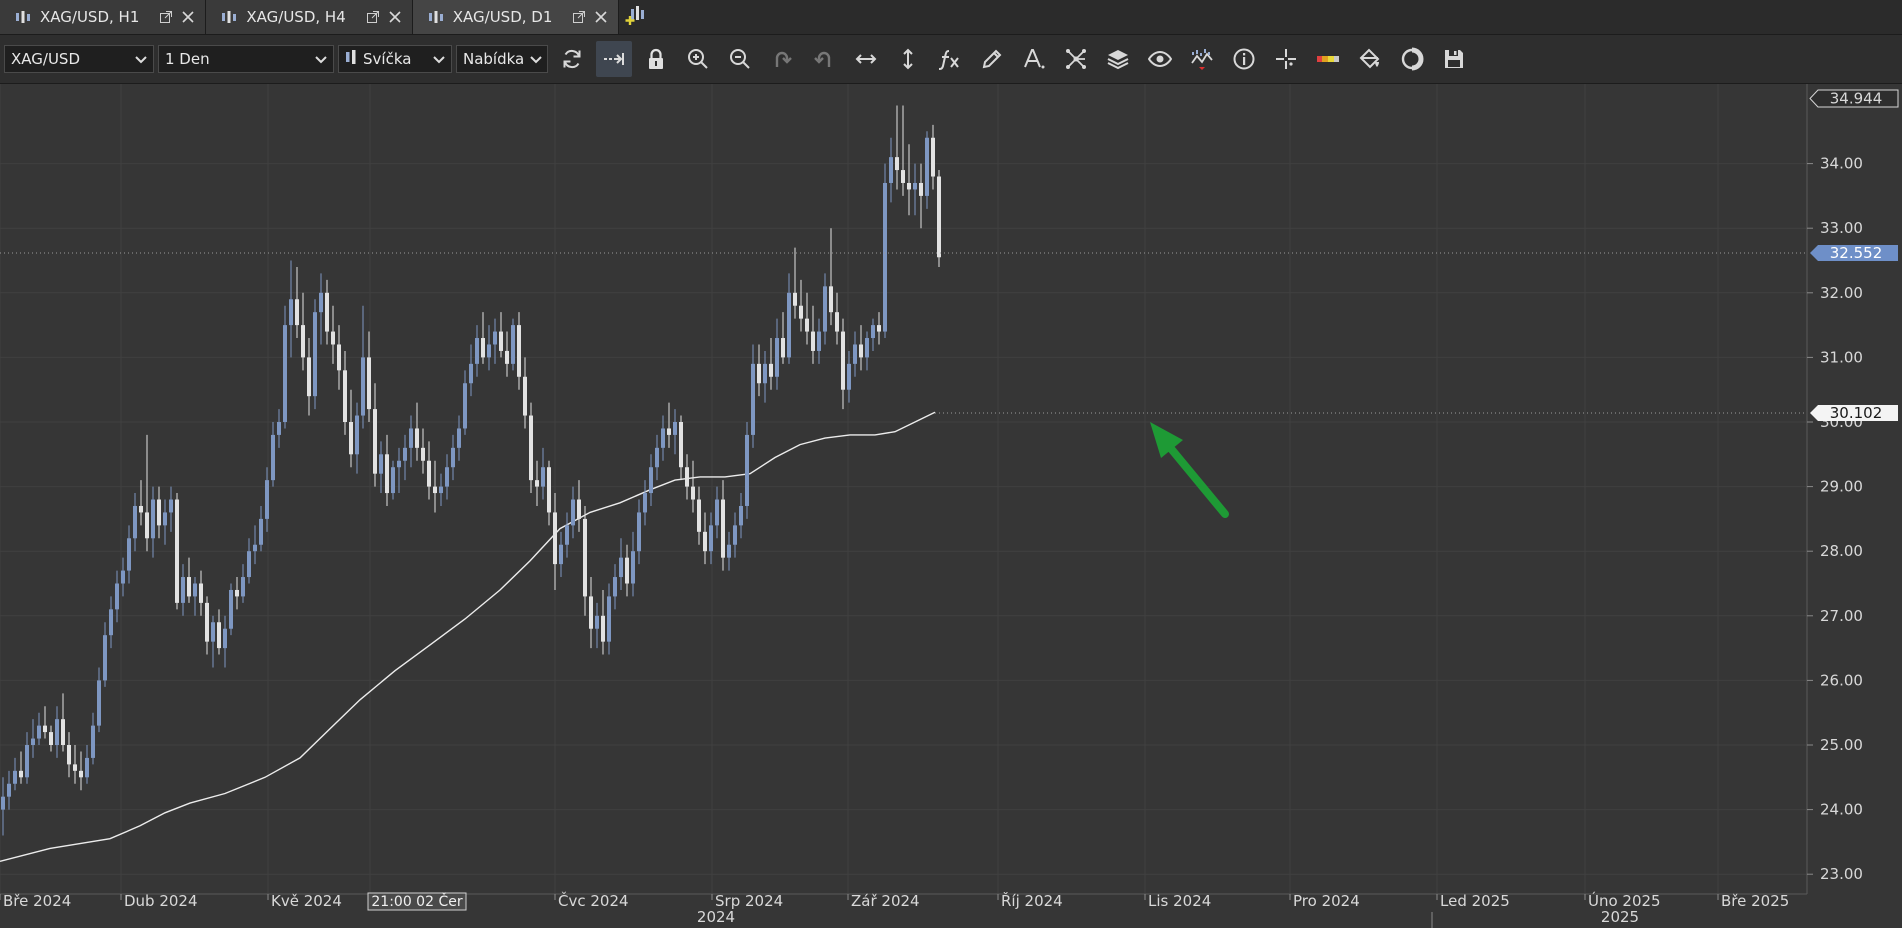  What do you see at coordinates (1328, 59) in the screenshot?
I see `colors-icon` at bounding box center [1328, 59].